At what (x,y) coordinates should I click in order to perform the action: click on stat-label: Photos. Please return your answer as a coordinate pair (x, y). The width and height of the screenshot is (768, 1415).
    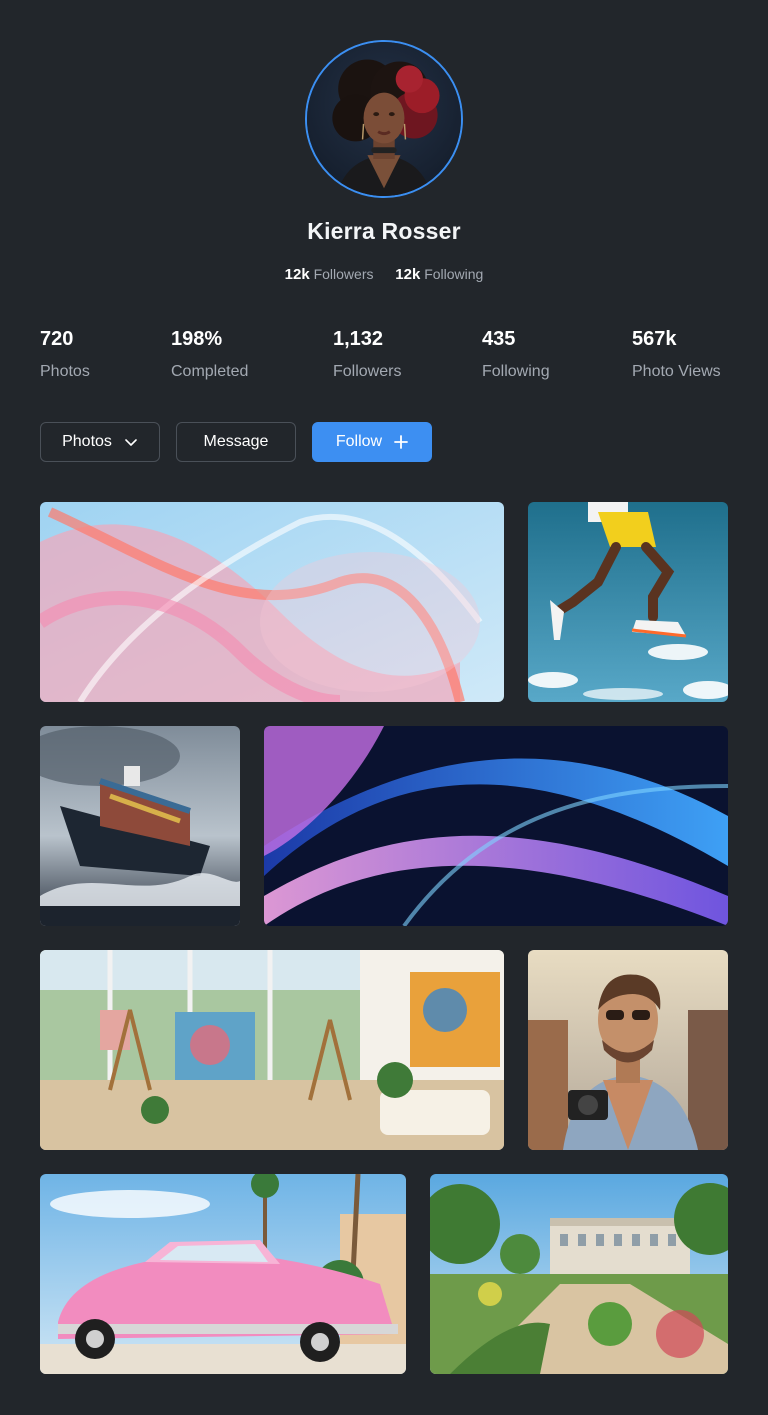
    Looking at the image, I should click on (65, 371).